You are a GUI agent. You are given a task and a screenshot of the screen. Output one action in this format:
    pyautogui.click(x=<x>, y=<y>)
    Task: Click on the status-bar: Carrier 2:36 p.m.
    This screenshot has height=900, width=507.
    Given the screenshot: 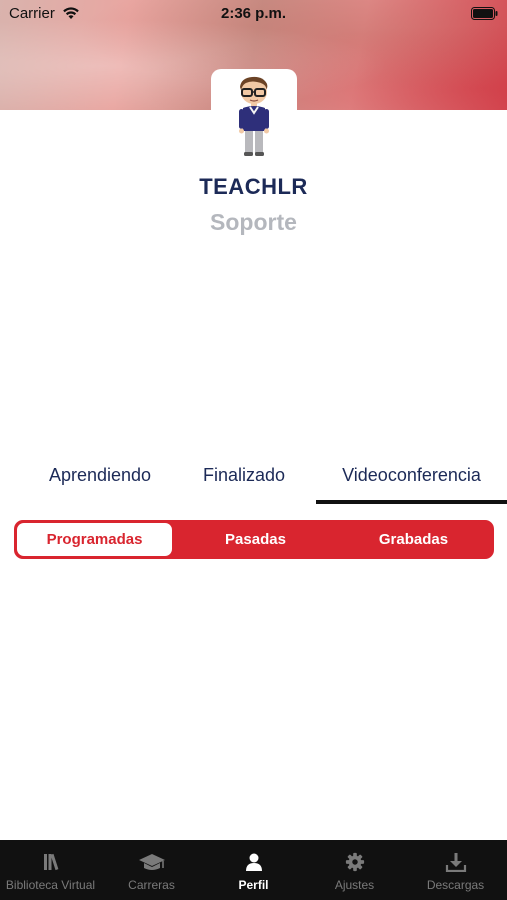 What is the action you would take?
    pyautogui.click(x=253, y=14)
    